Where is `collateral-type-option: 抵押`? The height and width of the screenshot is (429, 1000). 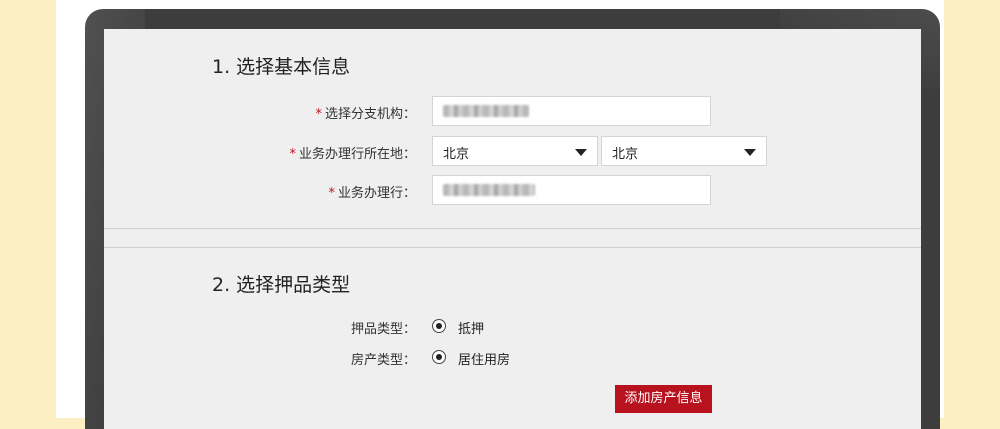
collateral-type-option: 抵押 is located at coordinates (471, 327).